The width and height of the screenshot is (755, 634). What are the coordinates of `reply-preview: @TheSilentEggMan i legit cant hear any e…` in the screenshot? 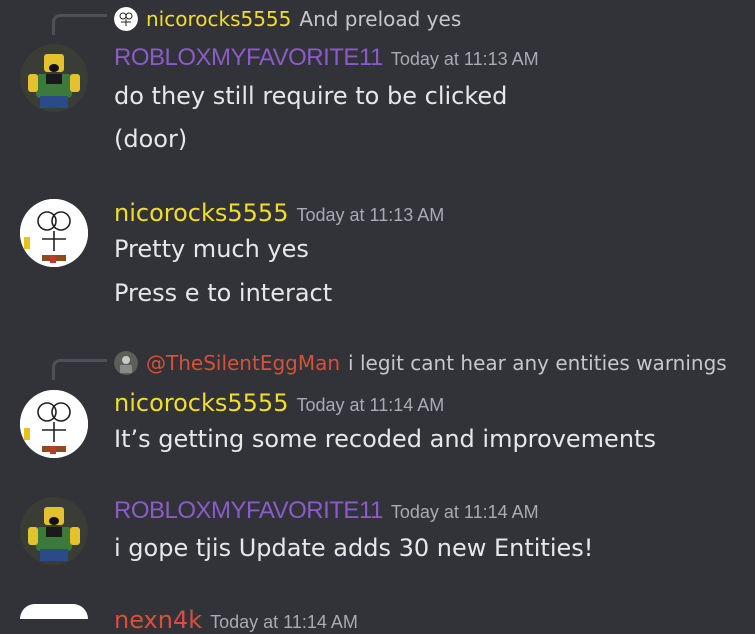 It's located at (420, 363).